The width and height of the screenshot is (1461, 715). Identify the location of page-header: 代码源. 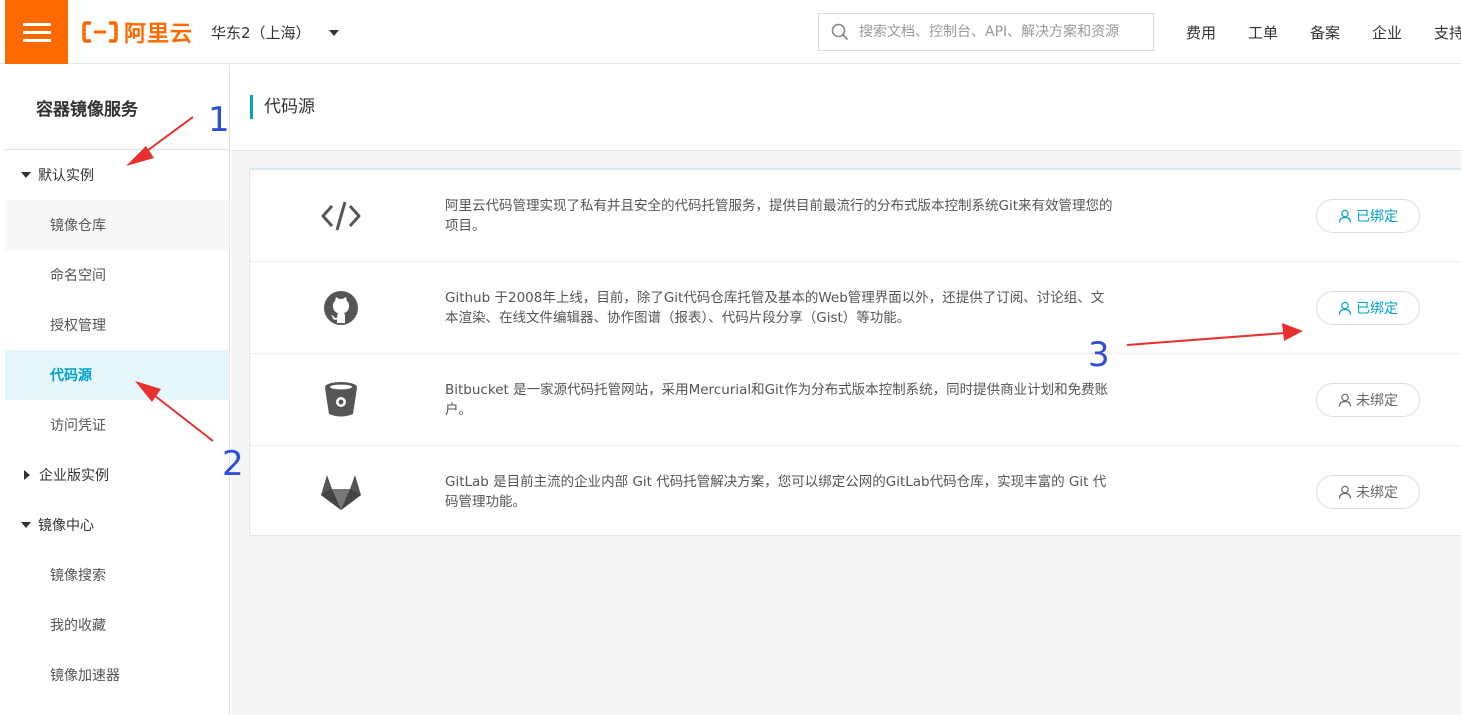
(846, 108).